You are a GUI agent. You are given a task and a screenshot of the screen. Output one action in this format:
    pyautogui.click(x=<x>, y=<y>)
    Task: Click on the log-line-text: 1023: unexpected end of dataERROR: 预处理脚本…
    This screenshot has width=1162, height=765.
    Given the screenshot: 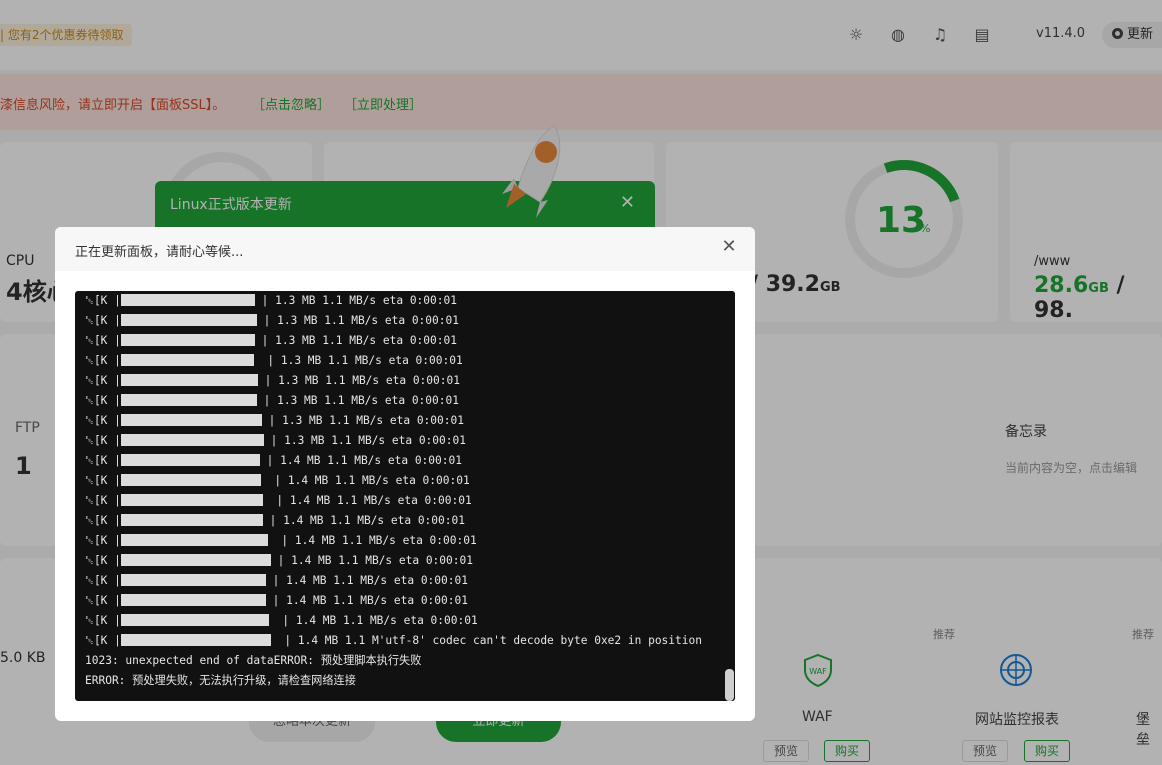 What is the action you would take?
    pyautogui.click(x=253, y=660)
    